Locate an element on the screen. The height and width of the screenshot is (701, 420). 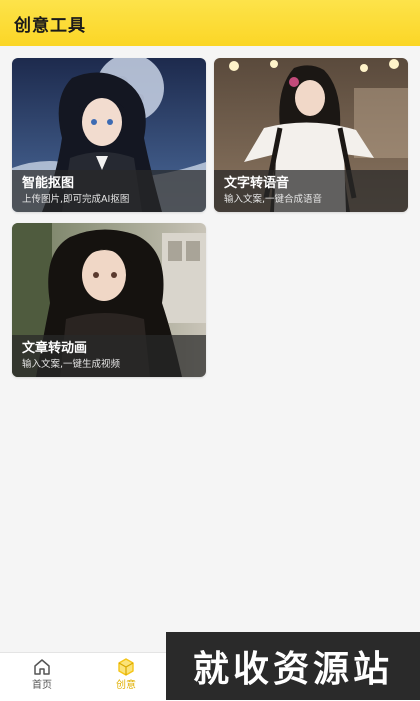
creative-icon is located at coordinates (126, 667).